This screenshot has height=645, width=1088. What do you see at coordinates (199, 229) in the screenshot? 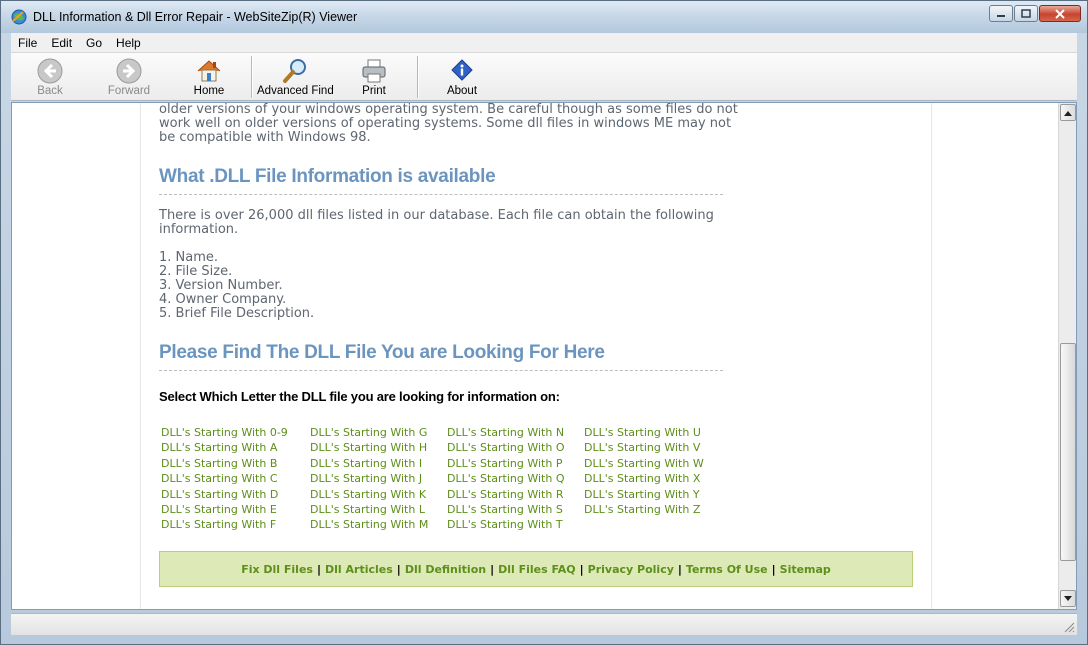
I see `paragraph-line: information.` at bounding box center [199, 229].